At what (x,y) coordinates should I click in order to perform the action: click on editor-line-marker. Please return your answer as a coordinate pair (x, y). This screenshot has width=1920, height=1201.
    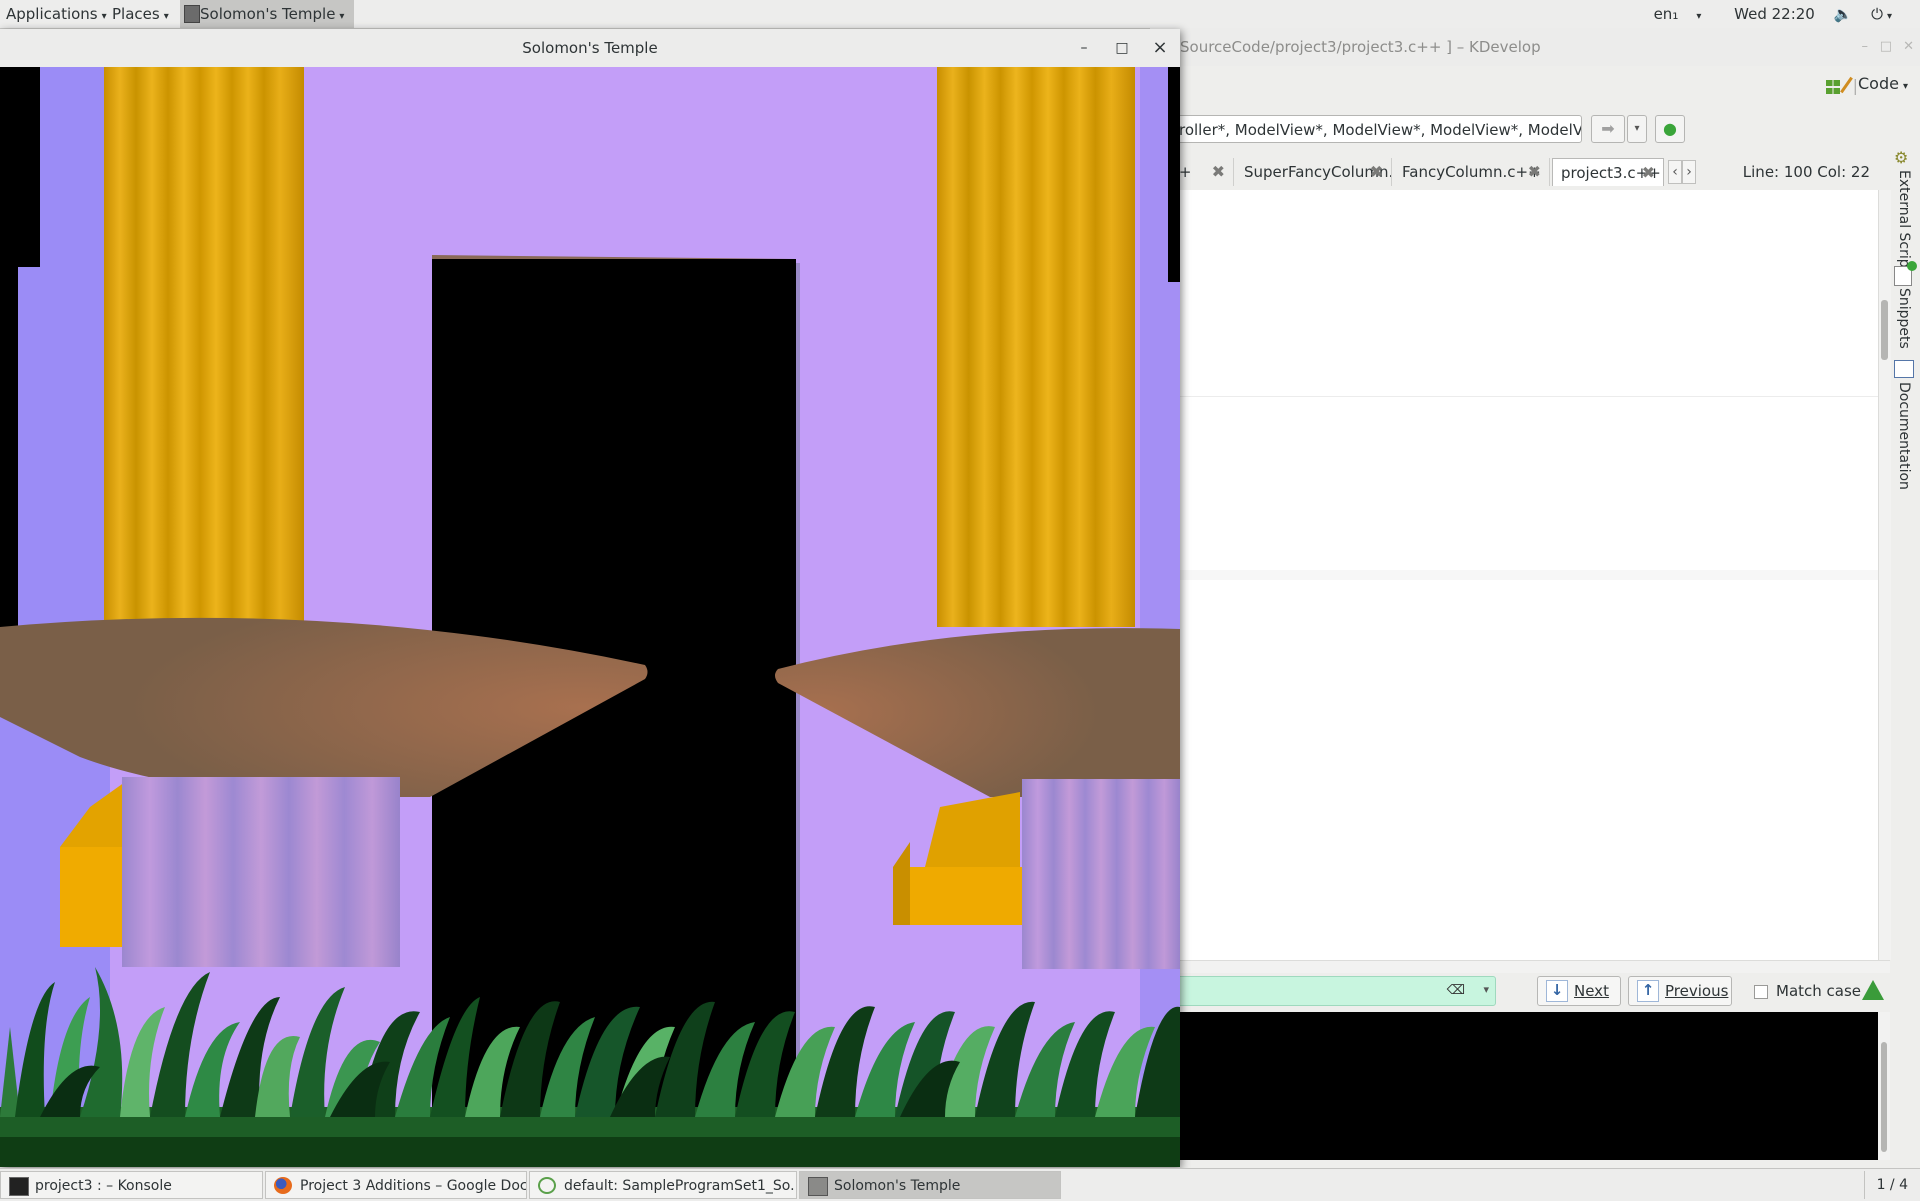
    Looking at the image, I should click on (1514, 396).